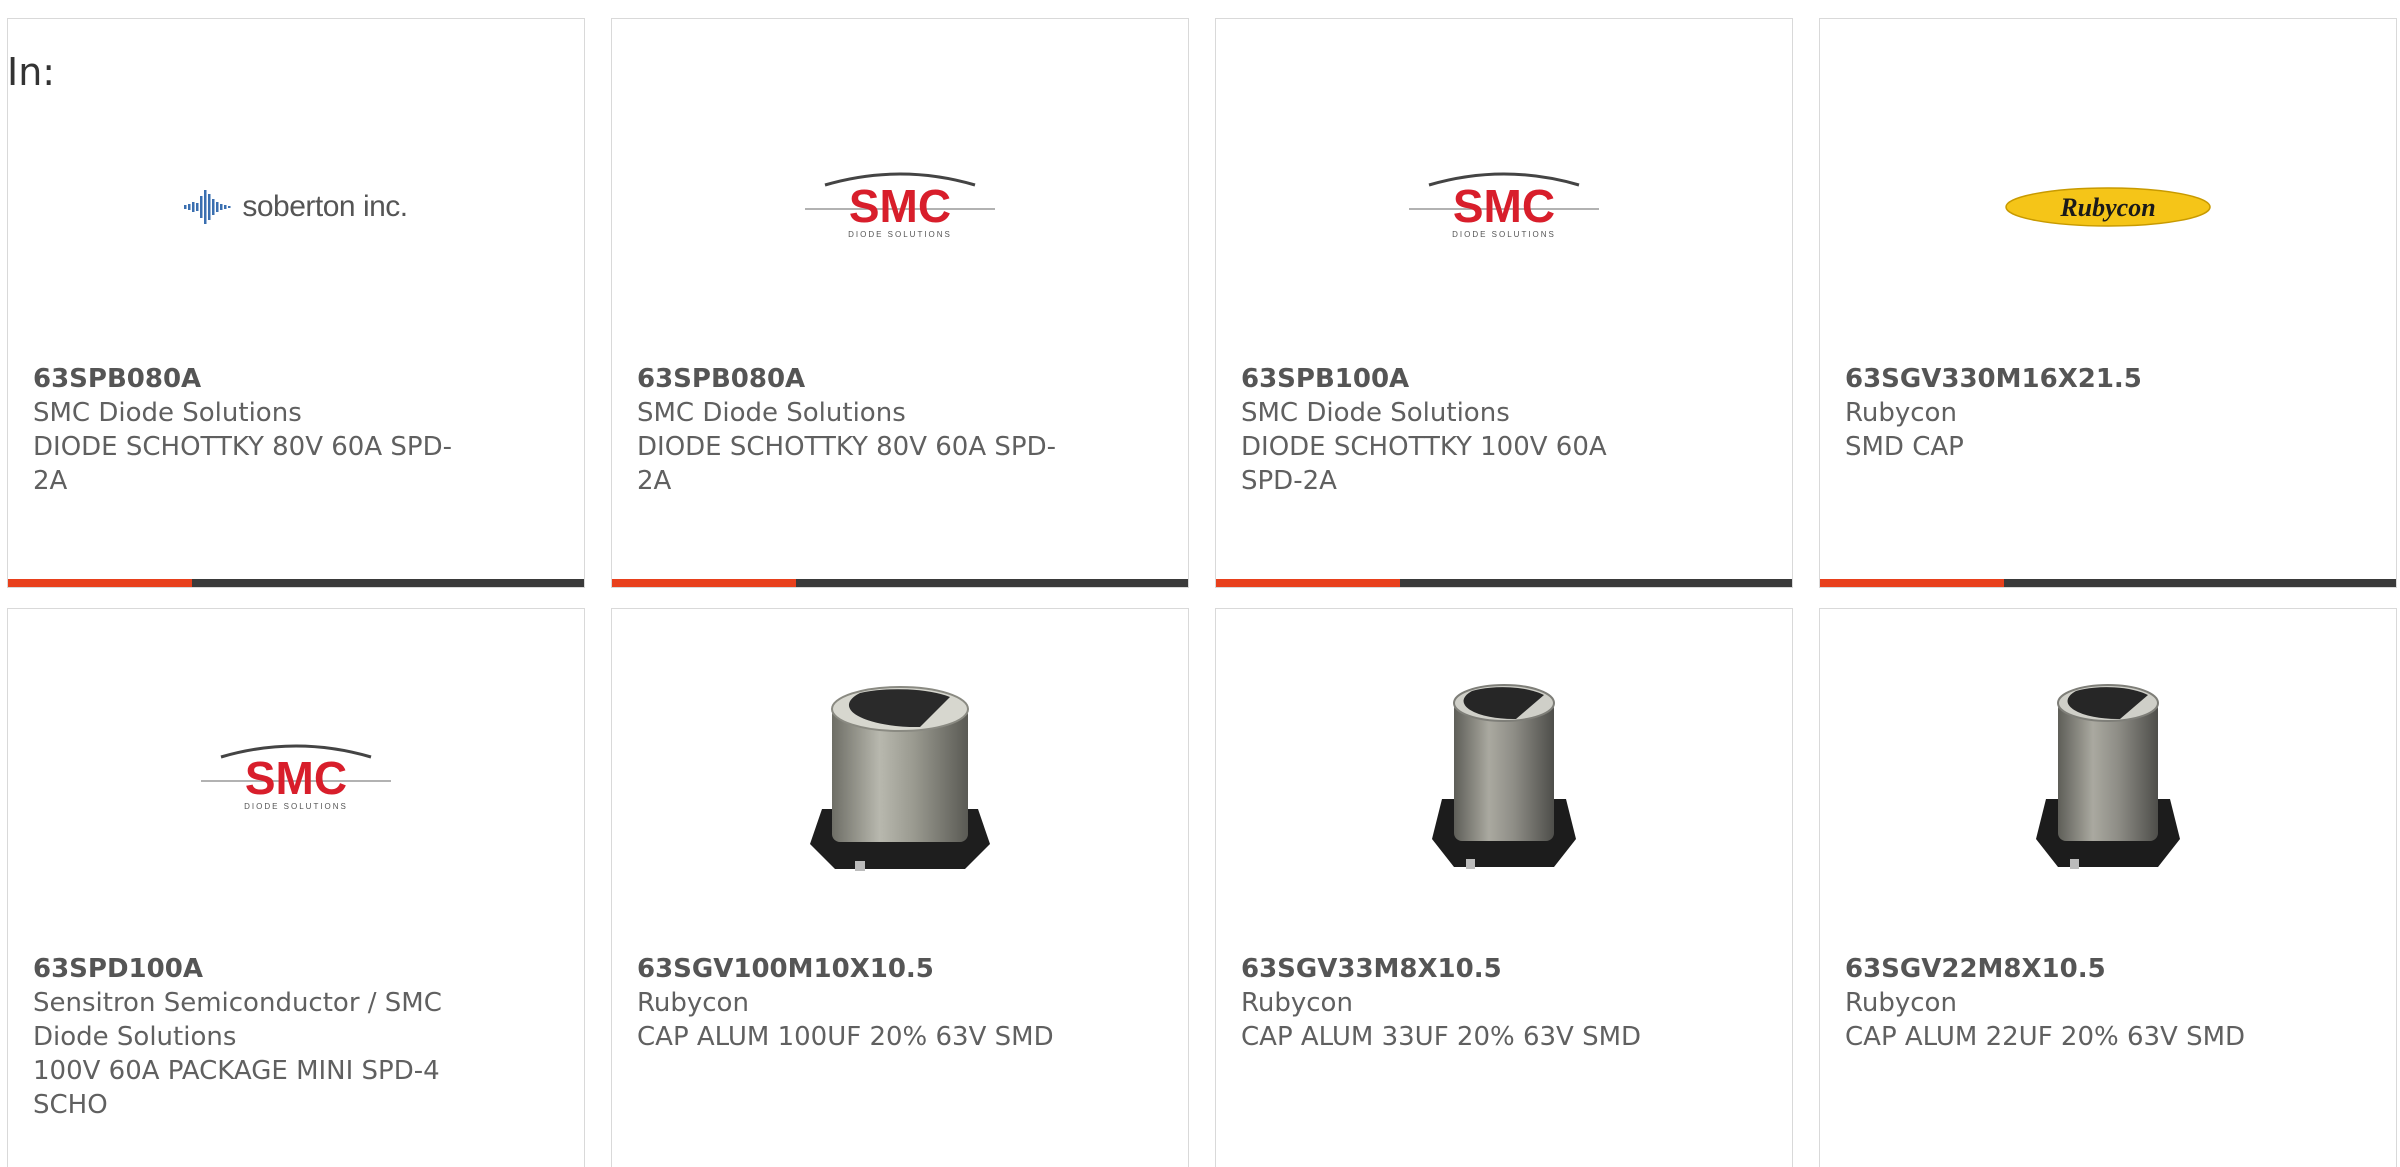 The image size is (2400, 1167). What do you see at coordinates (1456, 379) in the screenshot?
I see `part-number: 63SPB100A` at bounding box center [1456, 379].